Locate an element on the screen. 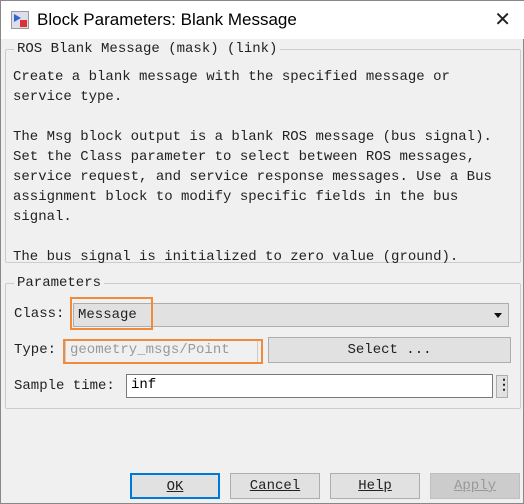 This screenshot has width=524, height=504. close-icon: ✕ is located at coordinates (502, 19).